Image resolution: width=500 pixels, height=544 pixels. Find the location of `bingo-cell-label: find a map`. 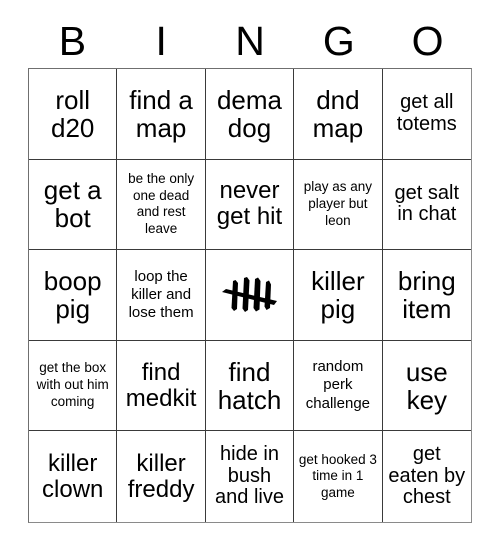

bingo-cell-label: find a map is located at coordinates (161, 113).